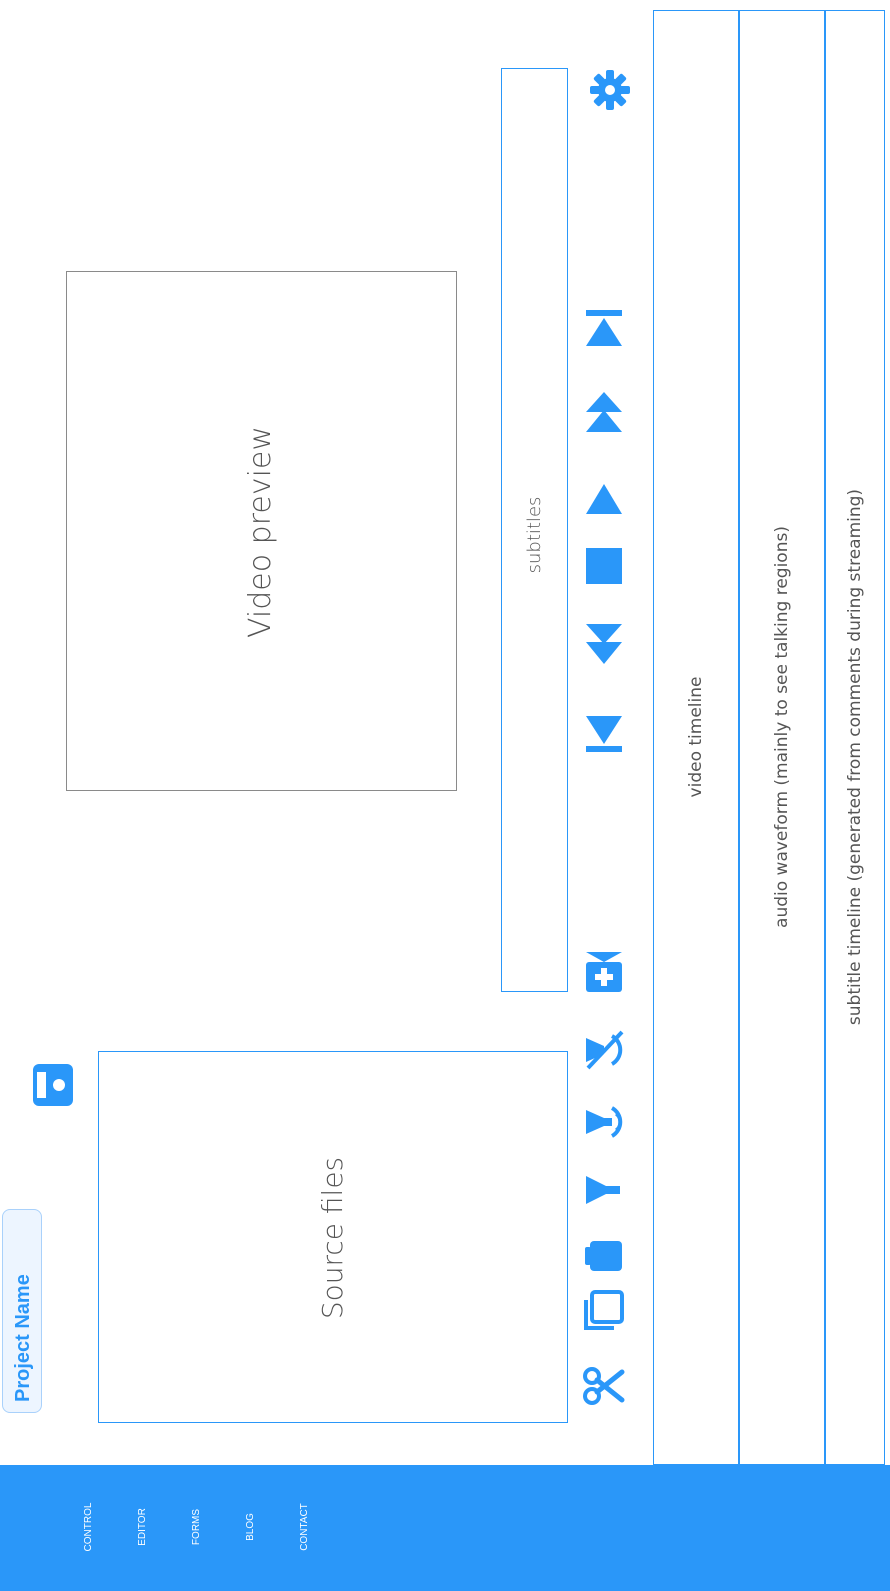 The width and height of the screenshot is (890, 1591). I want to click on nav-item-contact: CONTACT, so click(305, 1527).